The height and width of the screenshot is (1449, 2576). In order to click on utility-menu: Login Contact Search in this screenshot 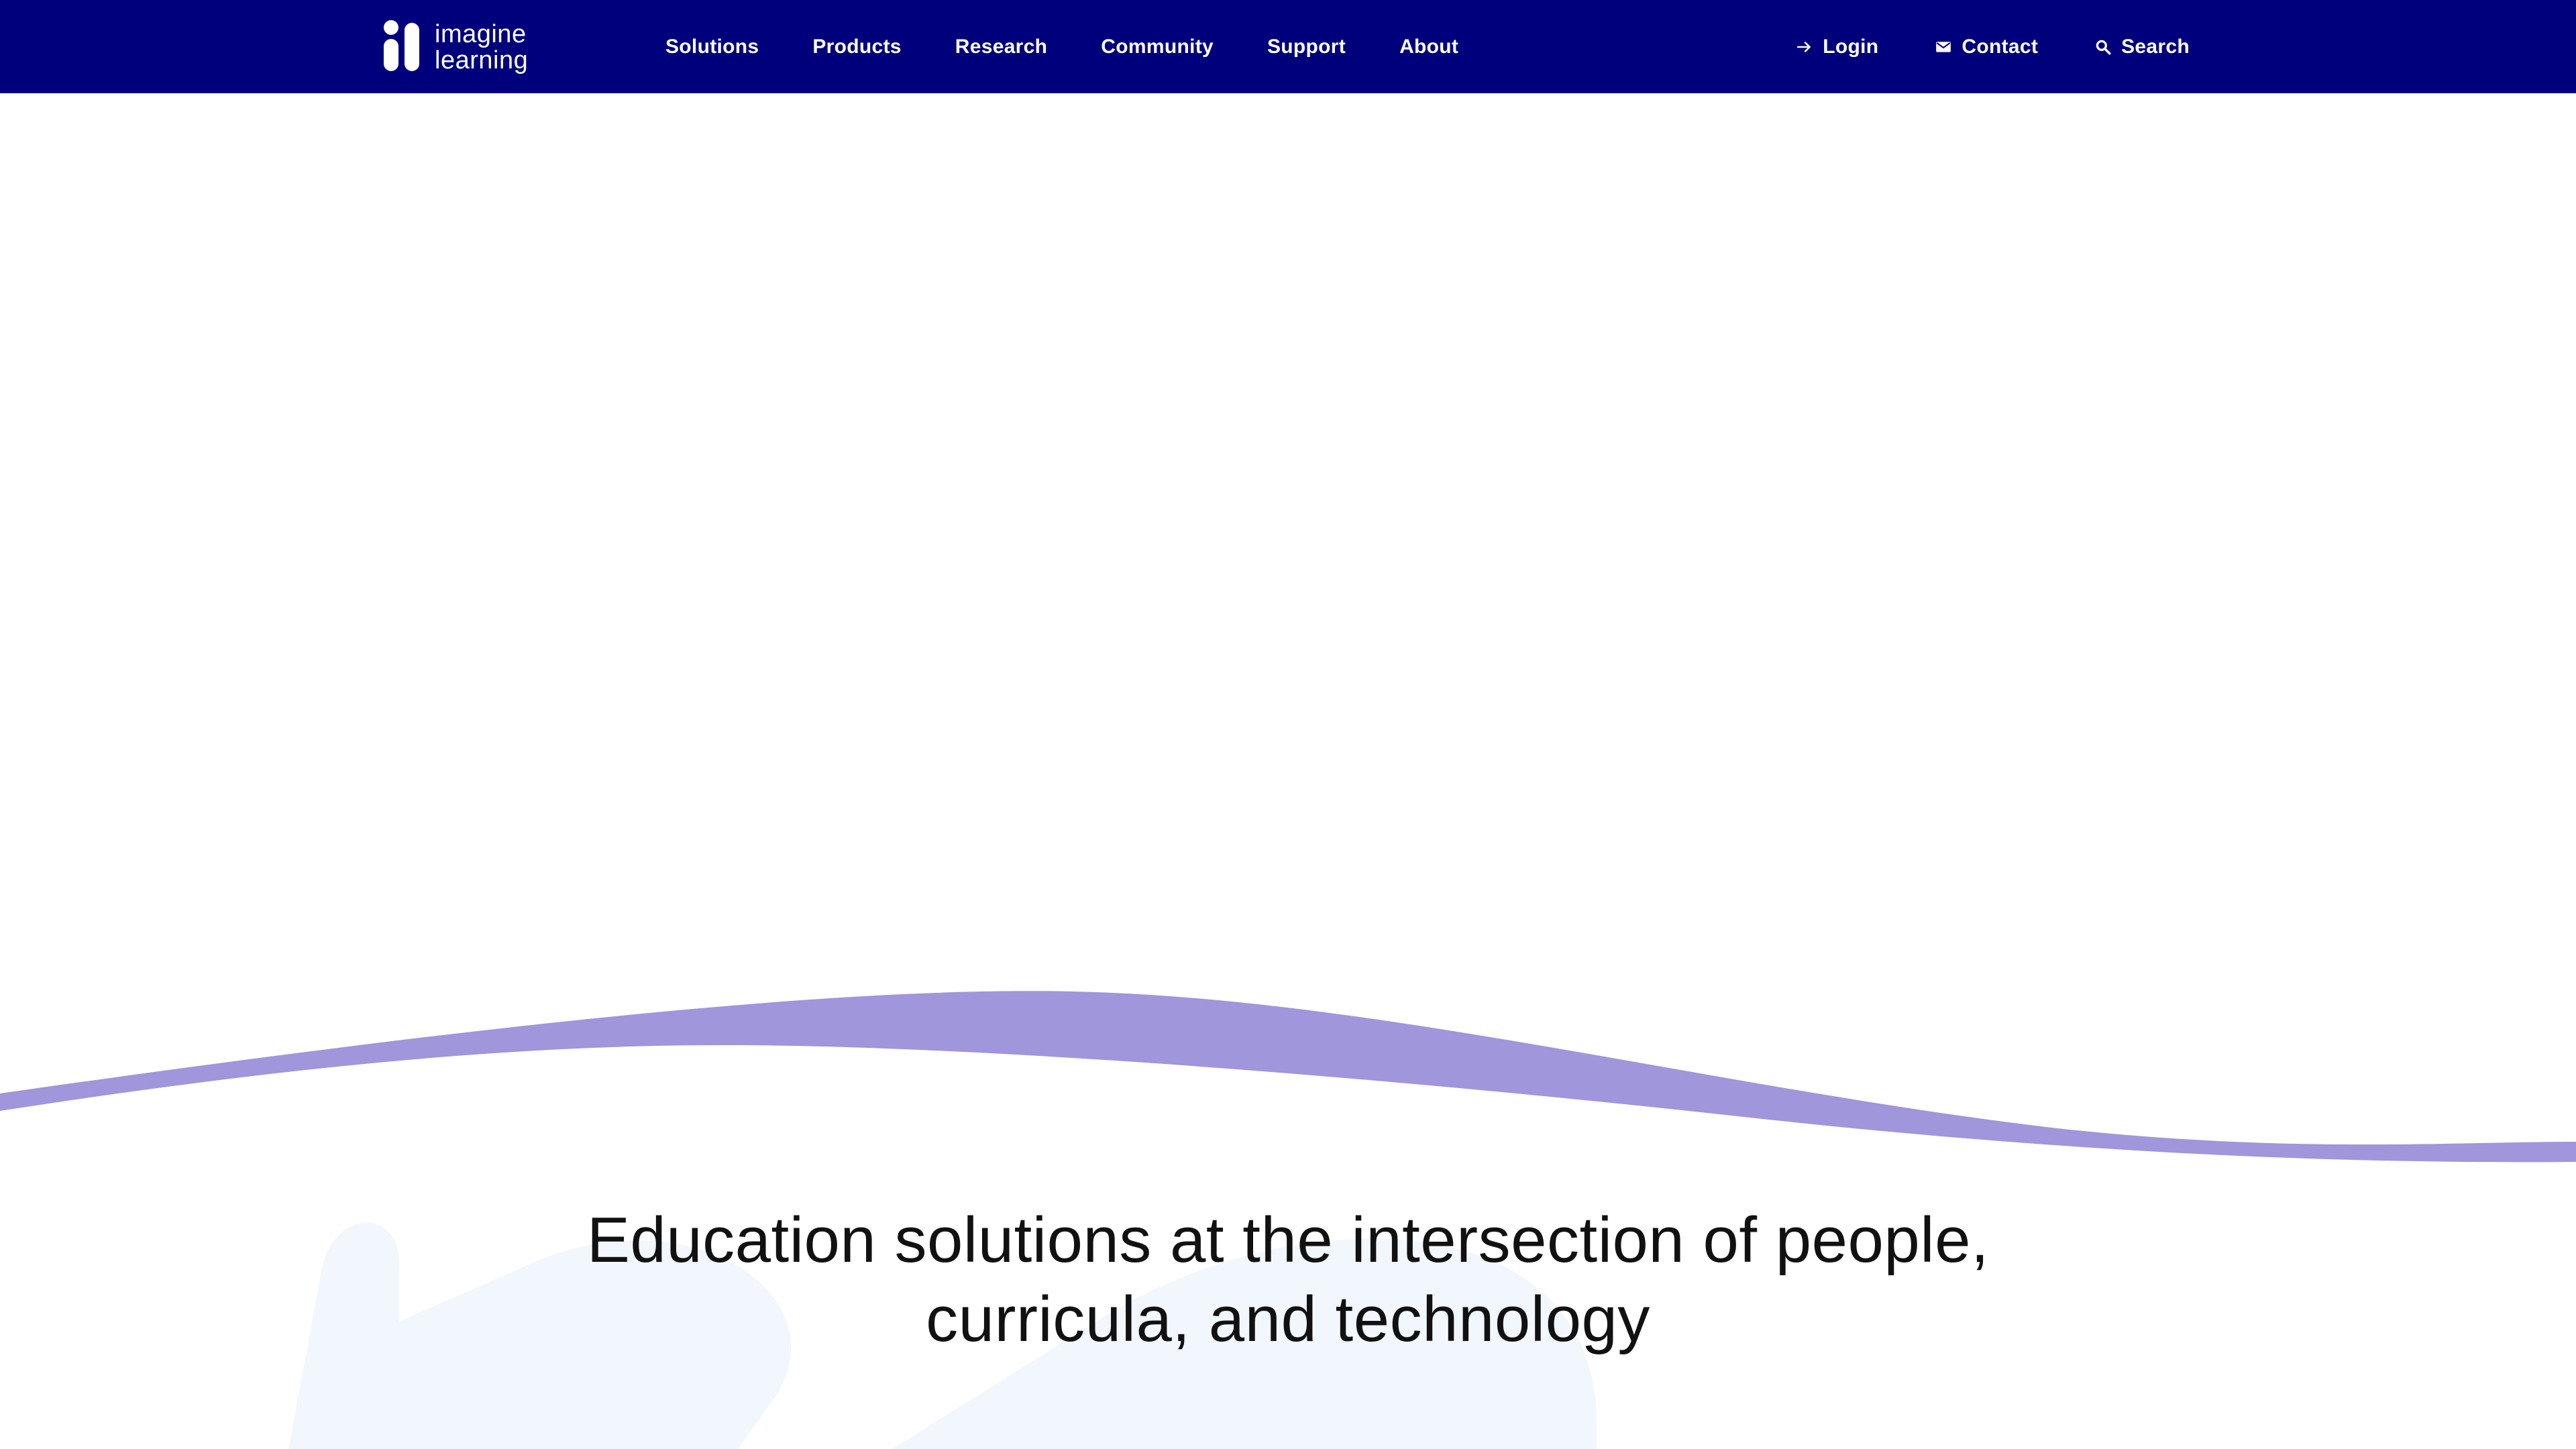, I will do `click(1964, 46)`.